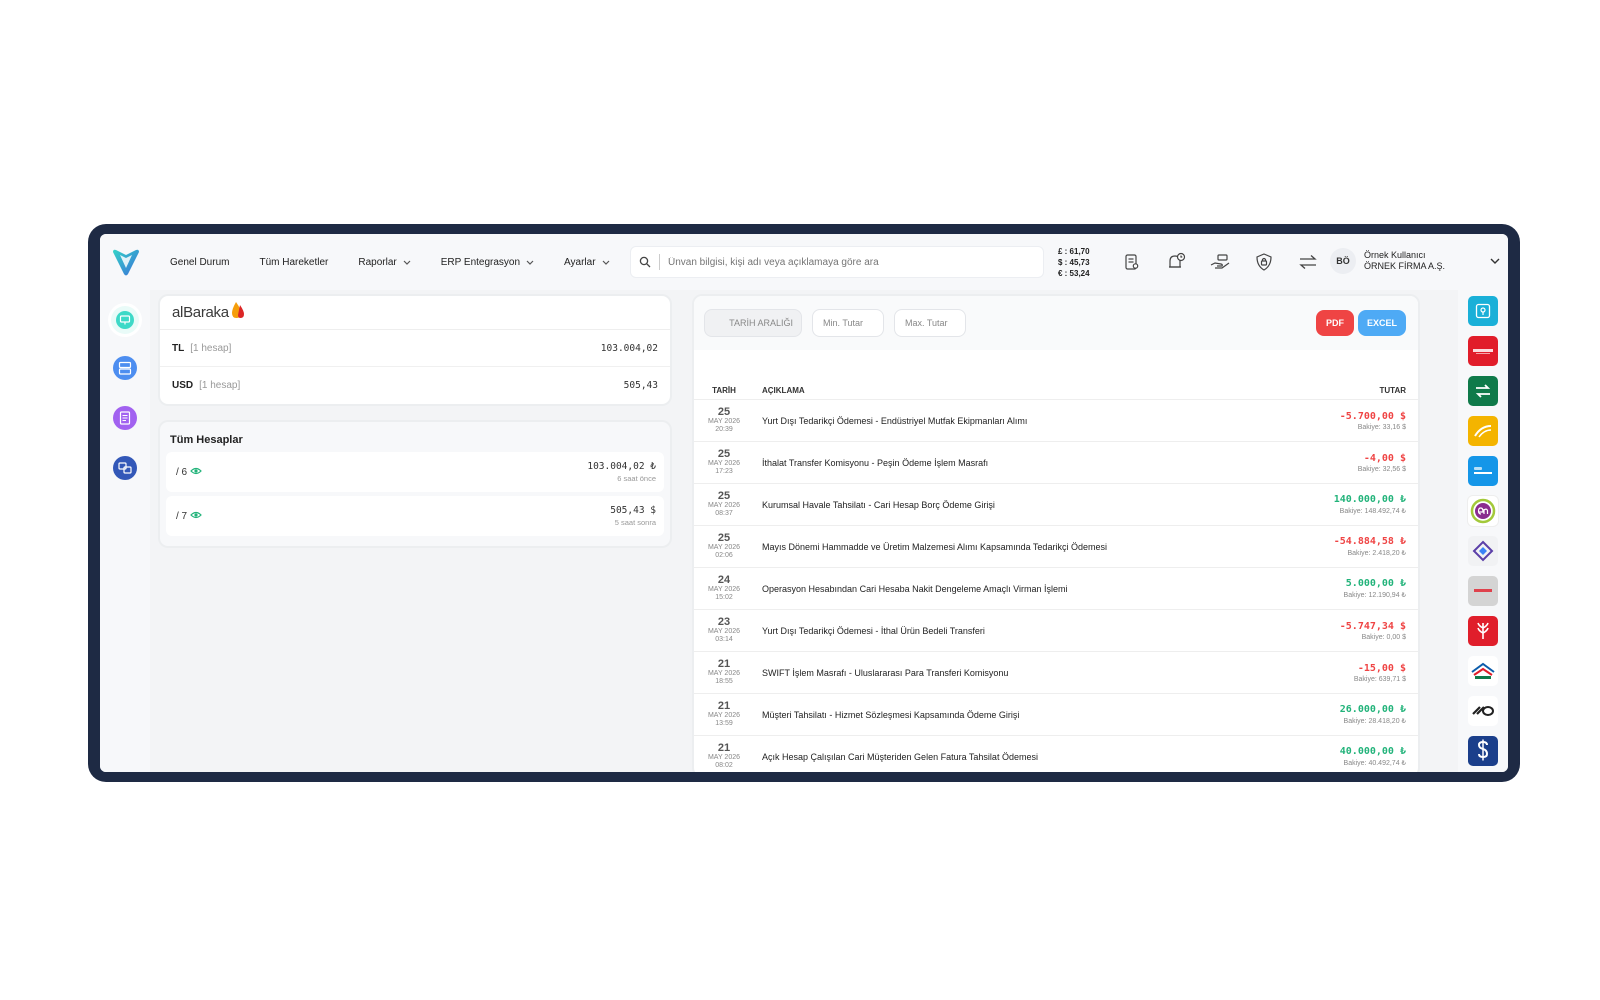 The height and width of the screenshot is (1000, 1600). I want to click on nav-item-0: Genel Durum, so click(199, 262).